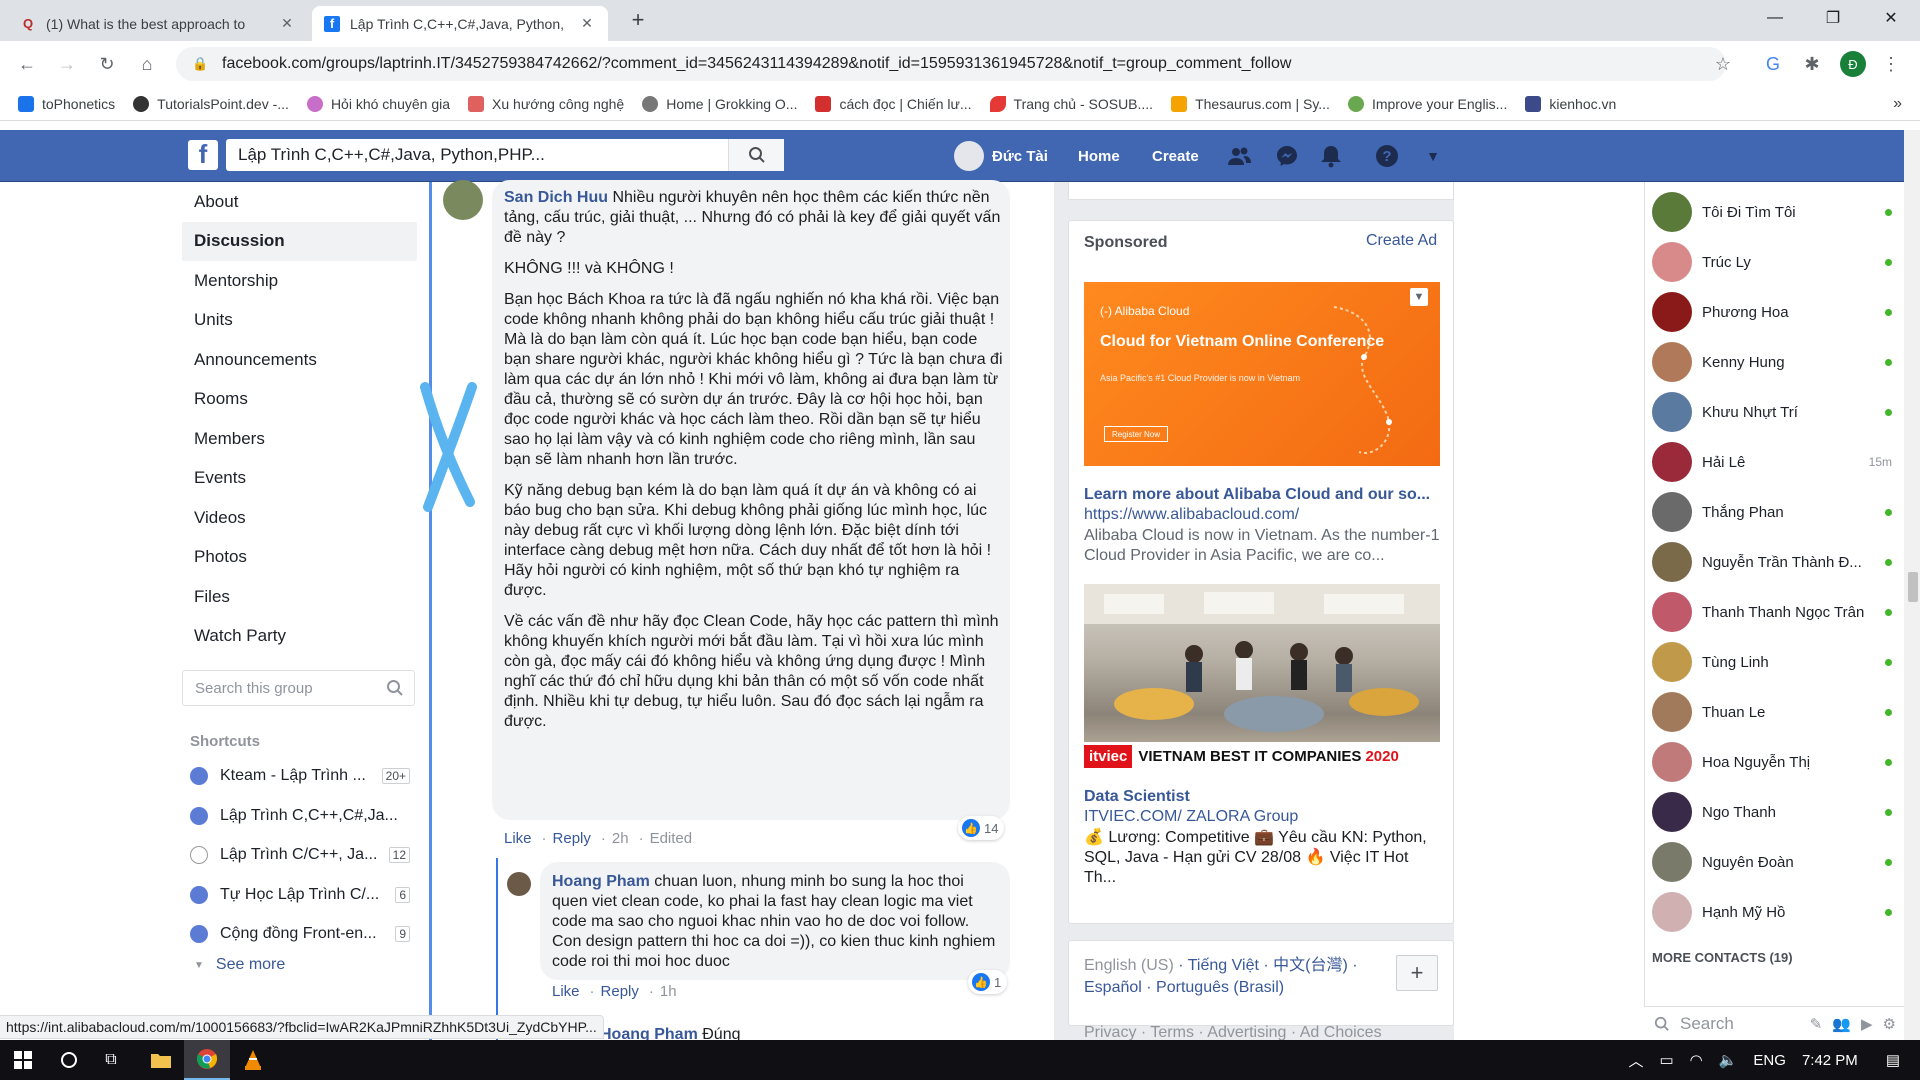  What do you see at coordinates (546, 103) in the screenshot?
I see `bookmark-item: Xu hướng công nghệ` at bounding box center [546, 103].